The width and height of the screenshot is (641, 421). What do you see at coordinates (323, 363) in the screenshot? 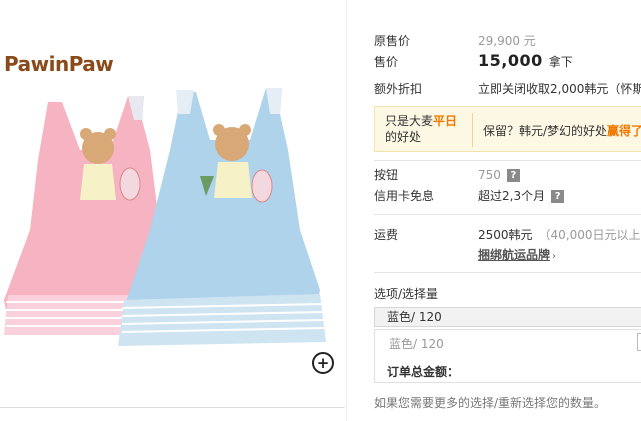
I see `zoom-in-icon: +` at bounding box center [323, 363].